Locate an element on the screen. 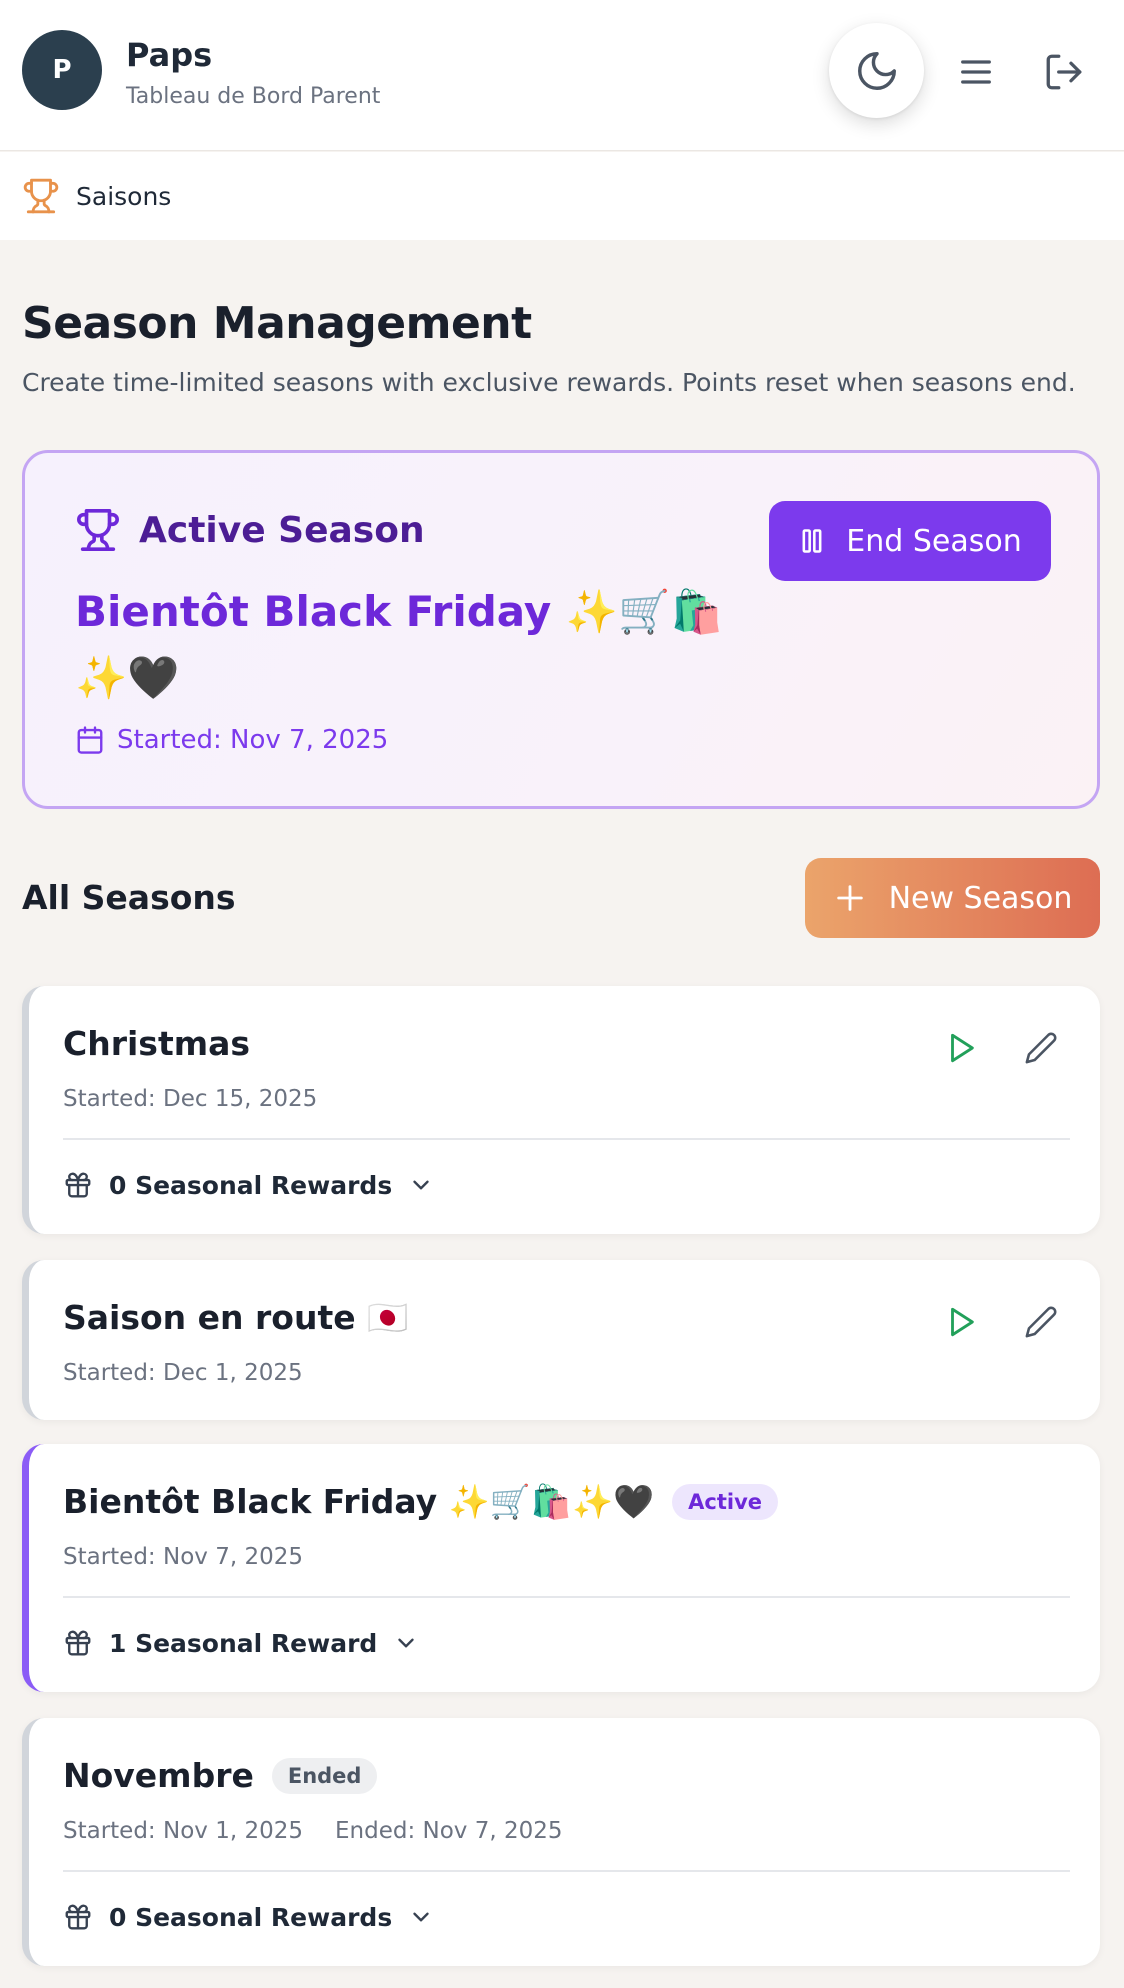 The width and height of the screenshot is (1124, 1988). user-name: Paps is located at coordinates (169, 55).